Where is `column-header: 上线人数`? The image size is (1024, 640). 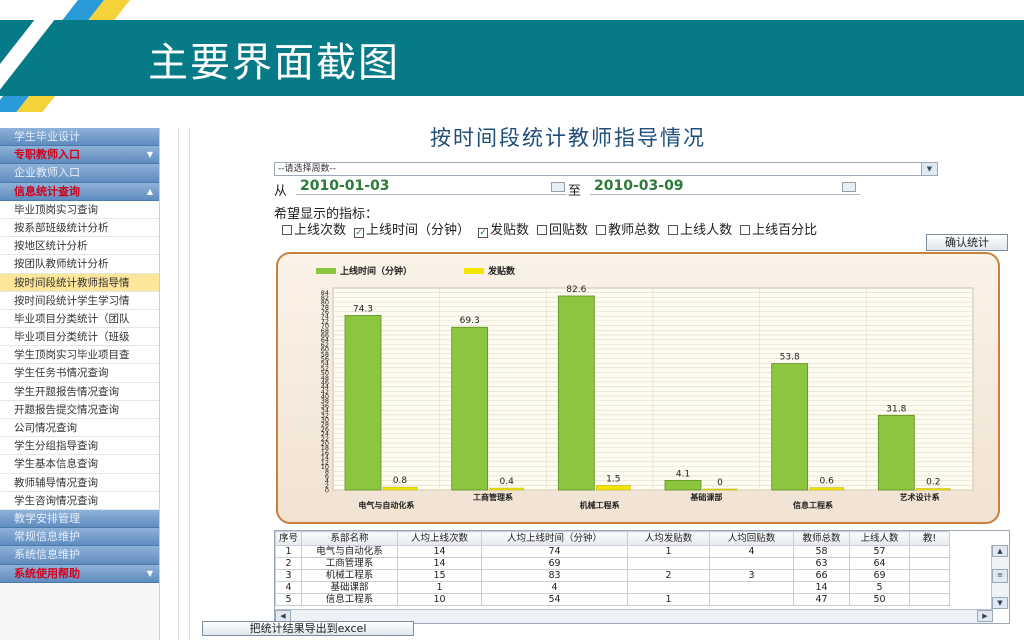
column-header: 上线人数 is located at coordinates (879, 538).